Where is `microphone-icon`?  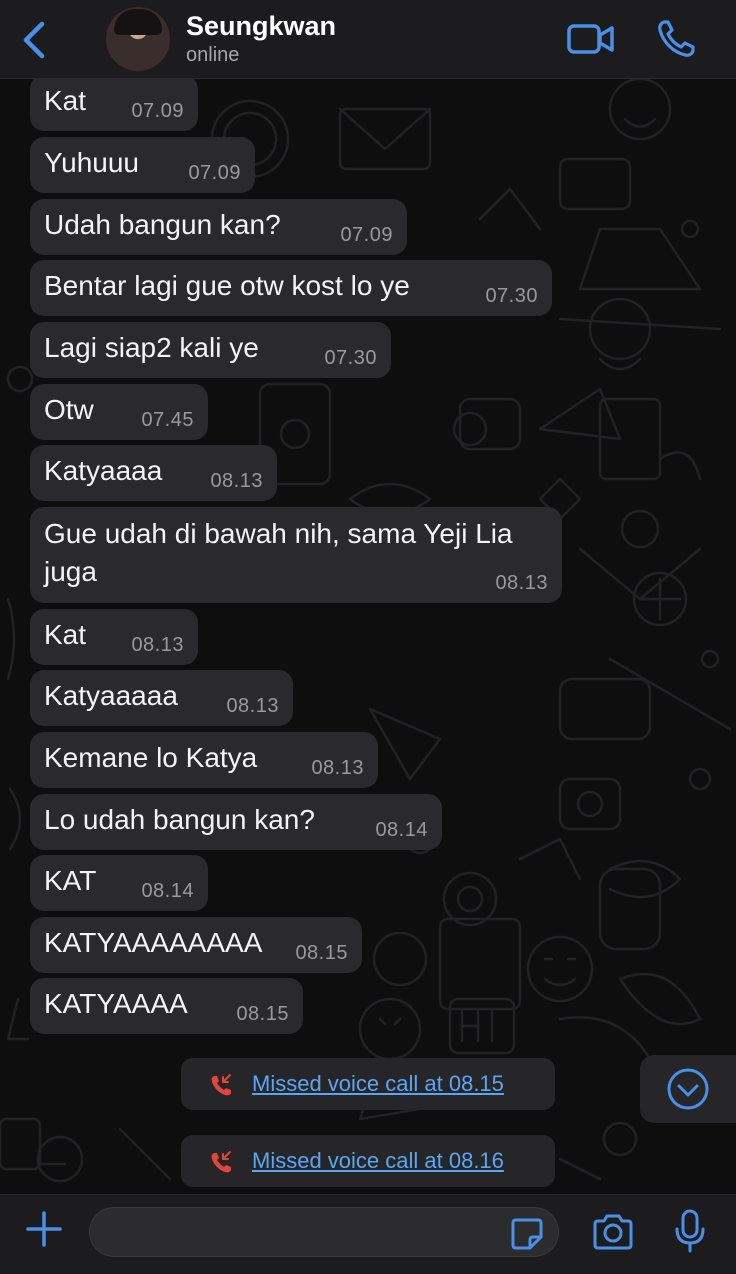
microphone-icon is located at coordinates (690, 1231).